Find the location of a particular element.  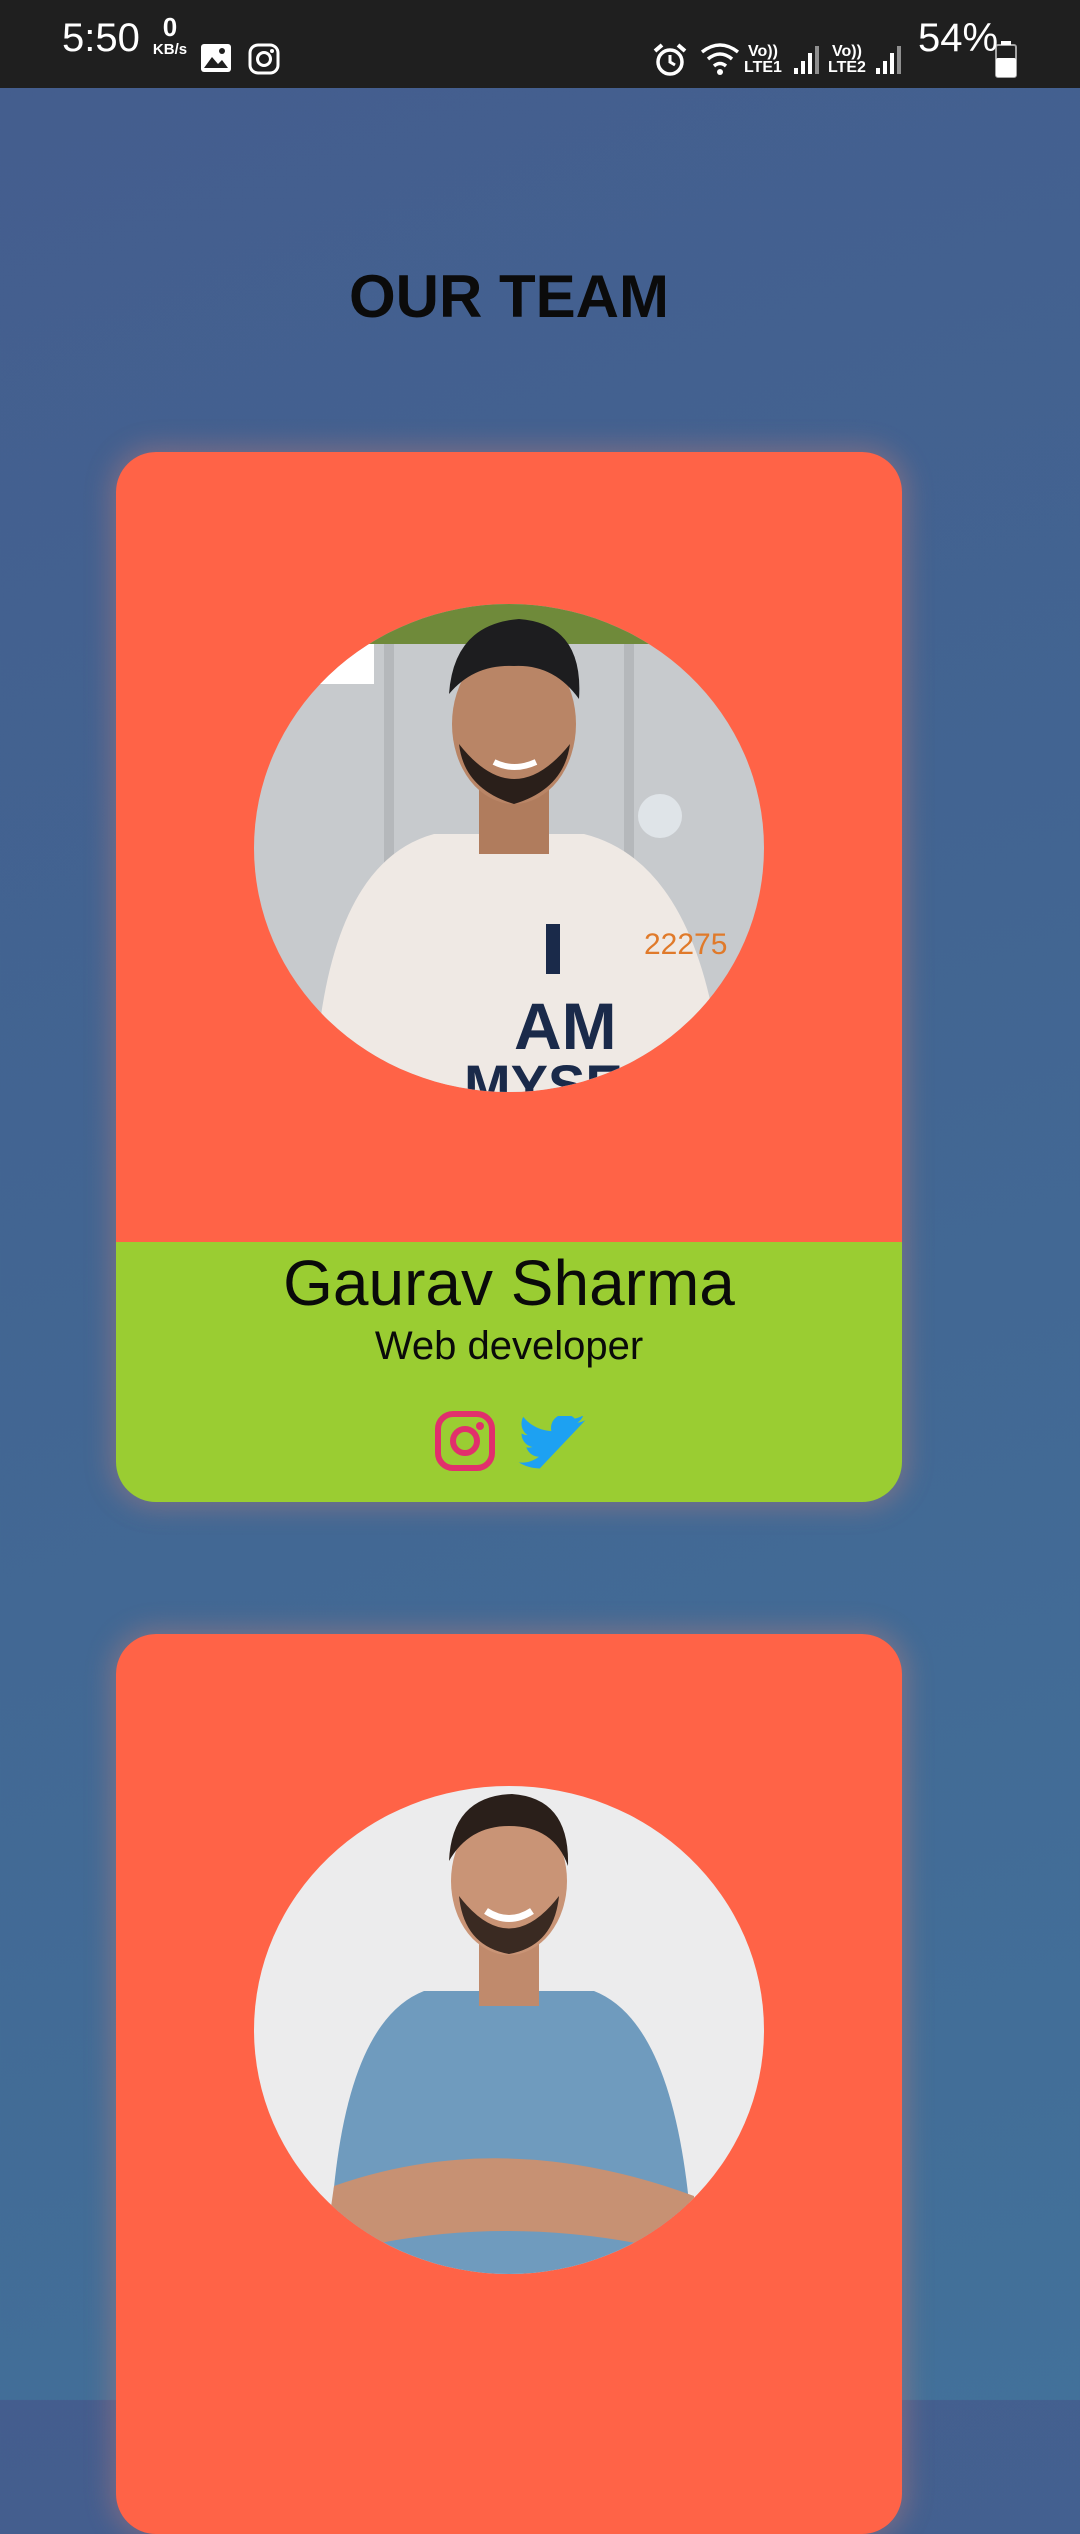

svg-text: AM is located at coordinates (565, 1026).